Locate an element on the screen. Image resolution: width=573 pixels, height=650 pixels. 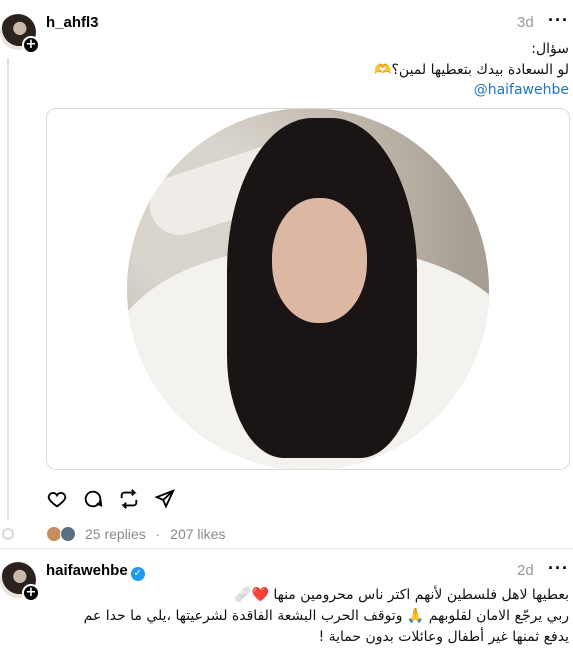
reply-username: haifawehbe ✓ is located at coordinates (95, 571).